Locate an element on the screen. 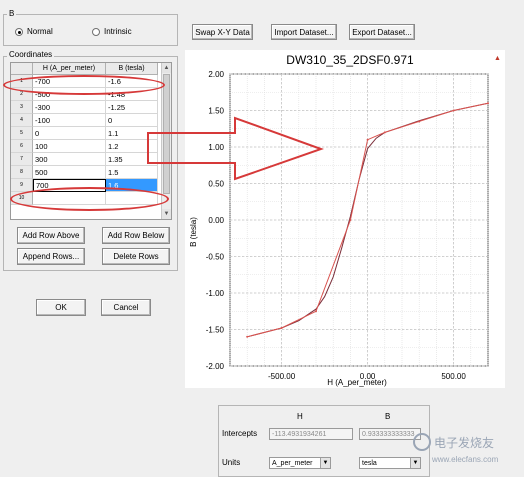 The height and width of the screenshot is (477, 524). x-tick-label: 500.00 is located at coordinates (453, 376).